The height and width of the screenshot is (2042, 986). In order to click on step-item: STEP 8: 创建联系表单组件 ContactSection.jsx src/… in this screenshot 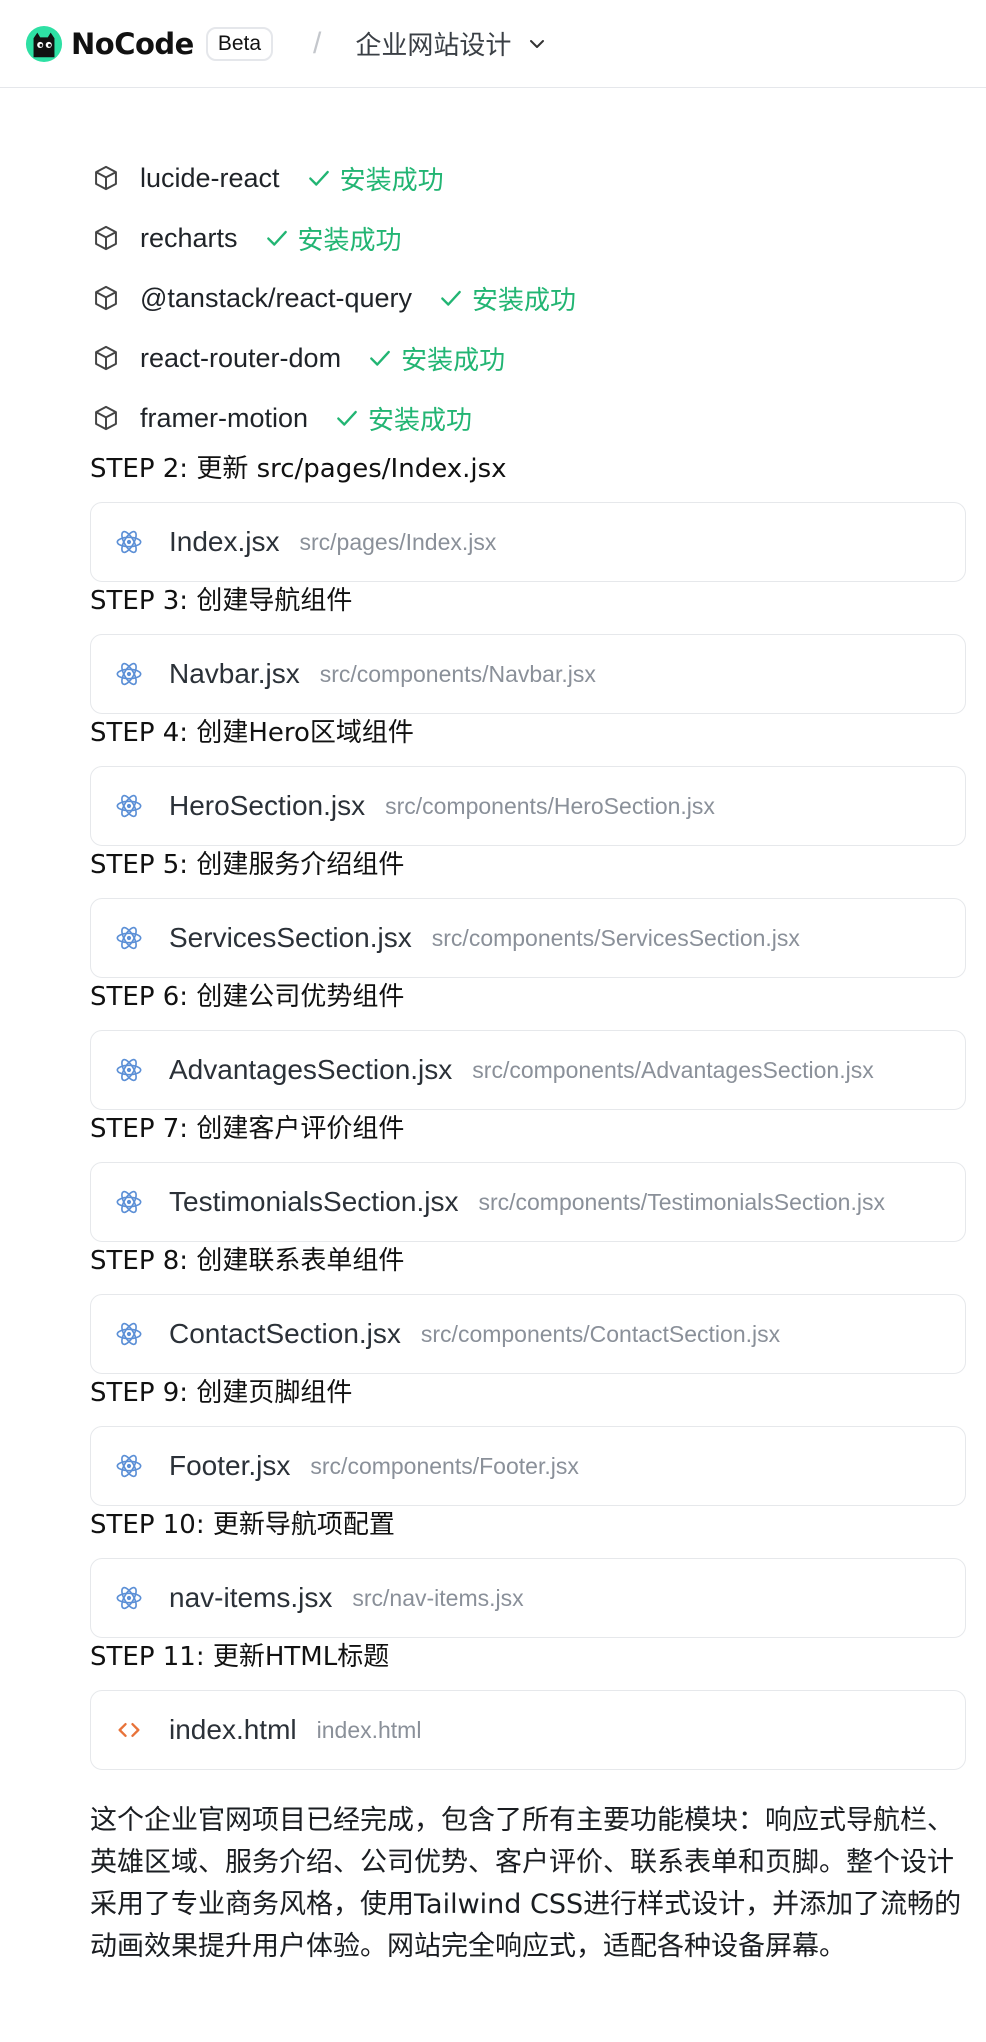, I will do `click(528, 1301)`.